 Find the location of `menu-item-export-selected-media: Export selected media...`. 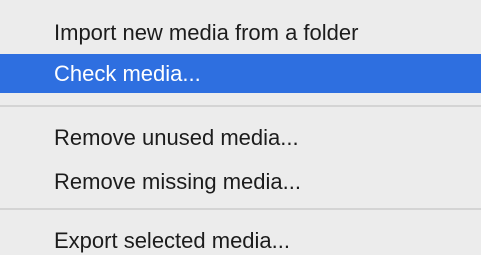

menu-item-export-selected-media: Export selected media... is located at coordinates (240, 238).